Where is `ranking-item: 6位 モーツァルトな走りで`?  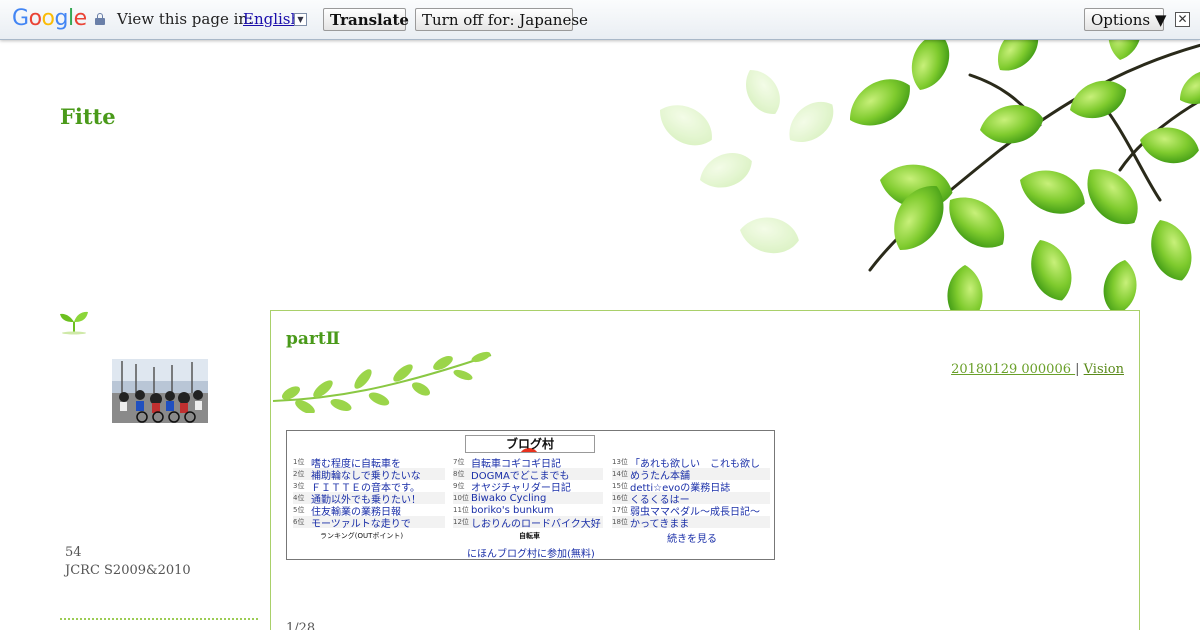 ranking-item: 6位 モーツァルトな走りで is located at coordinates (369, 522).